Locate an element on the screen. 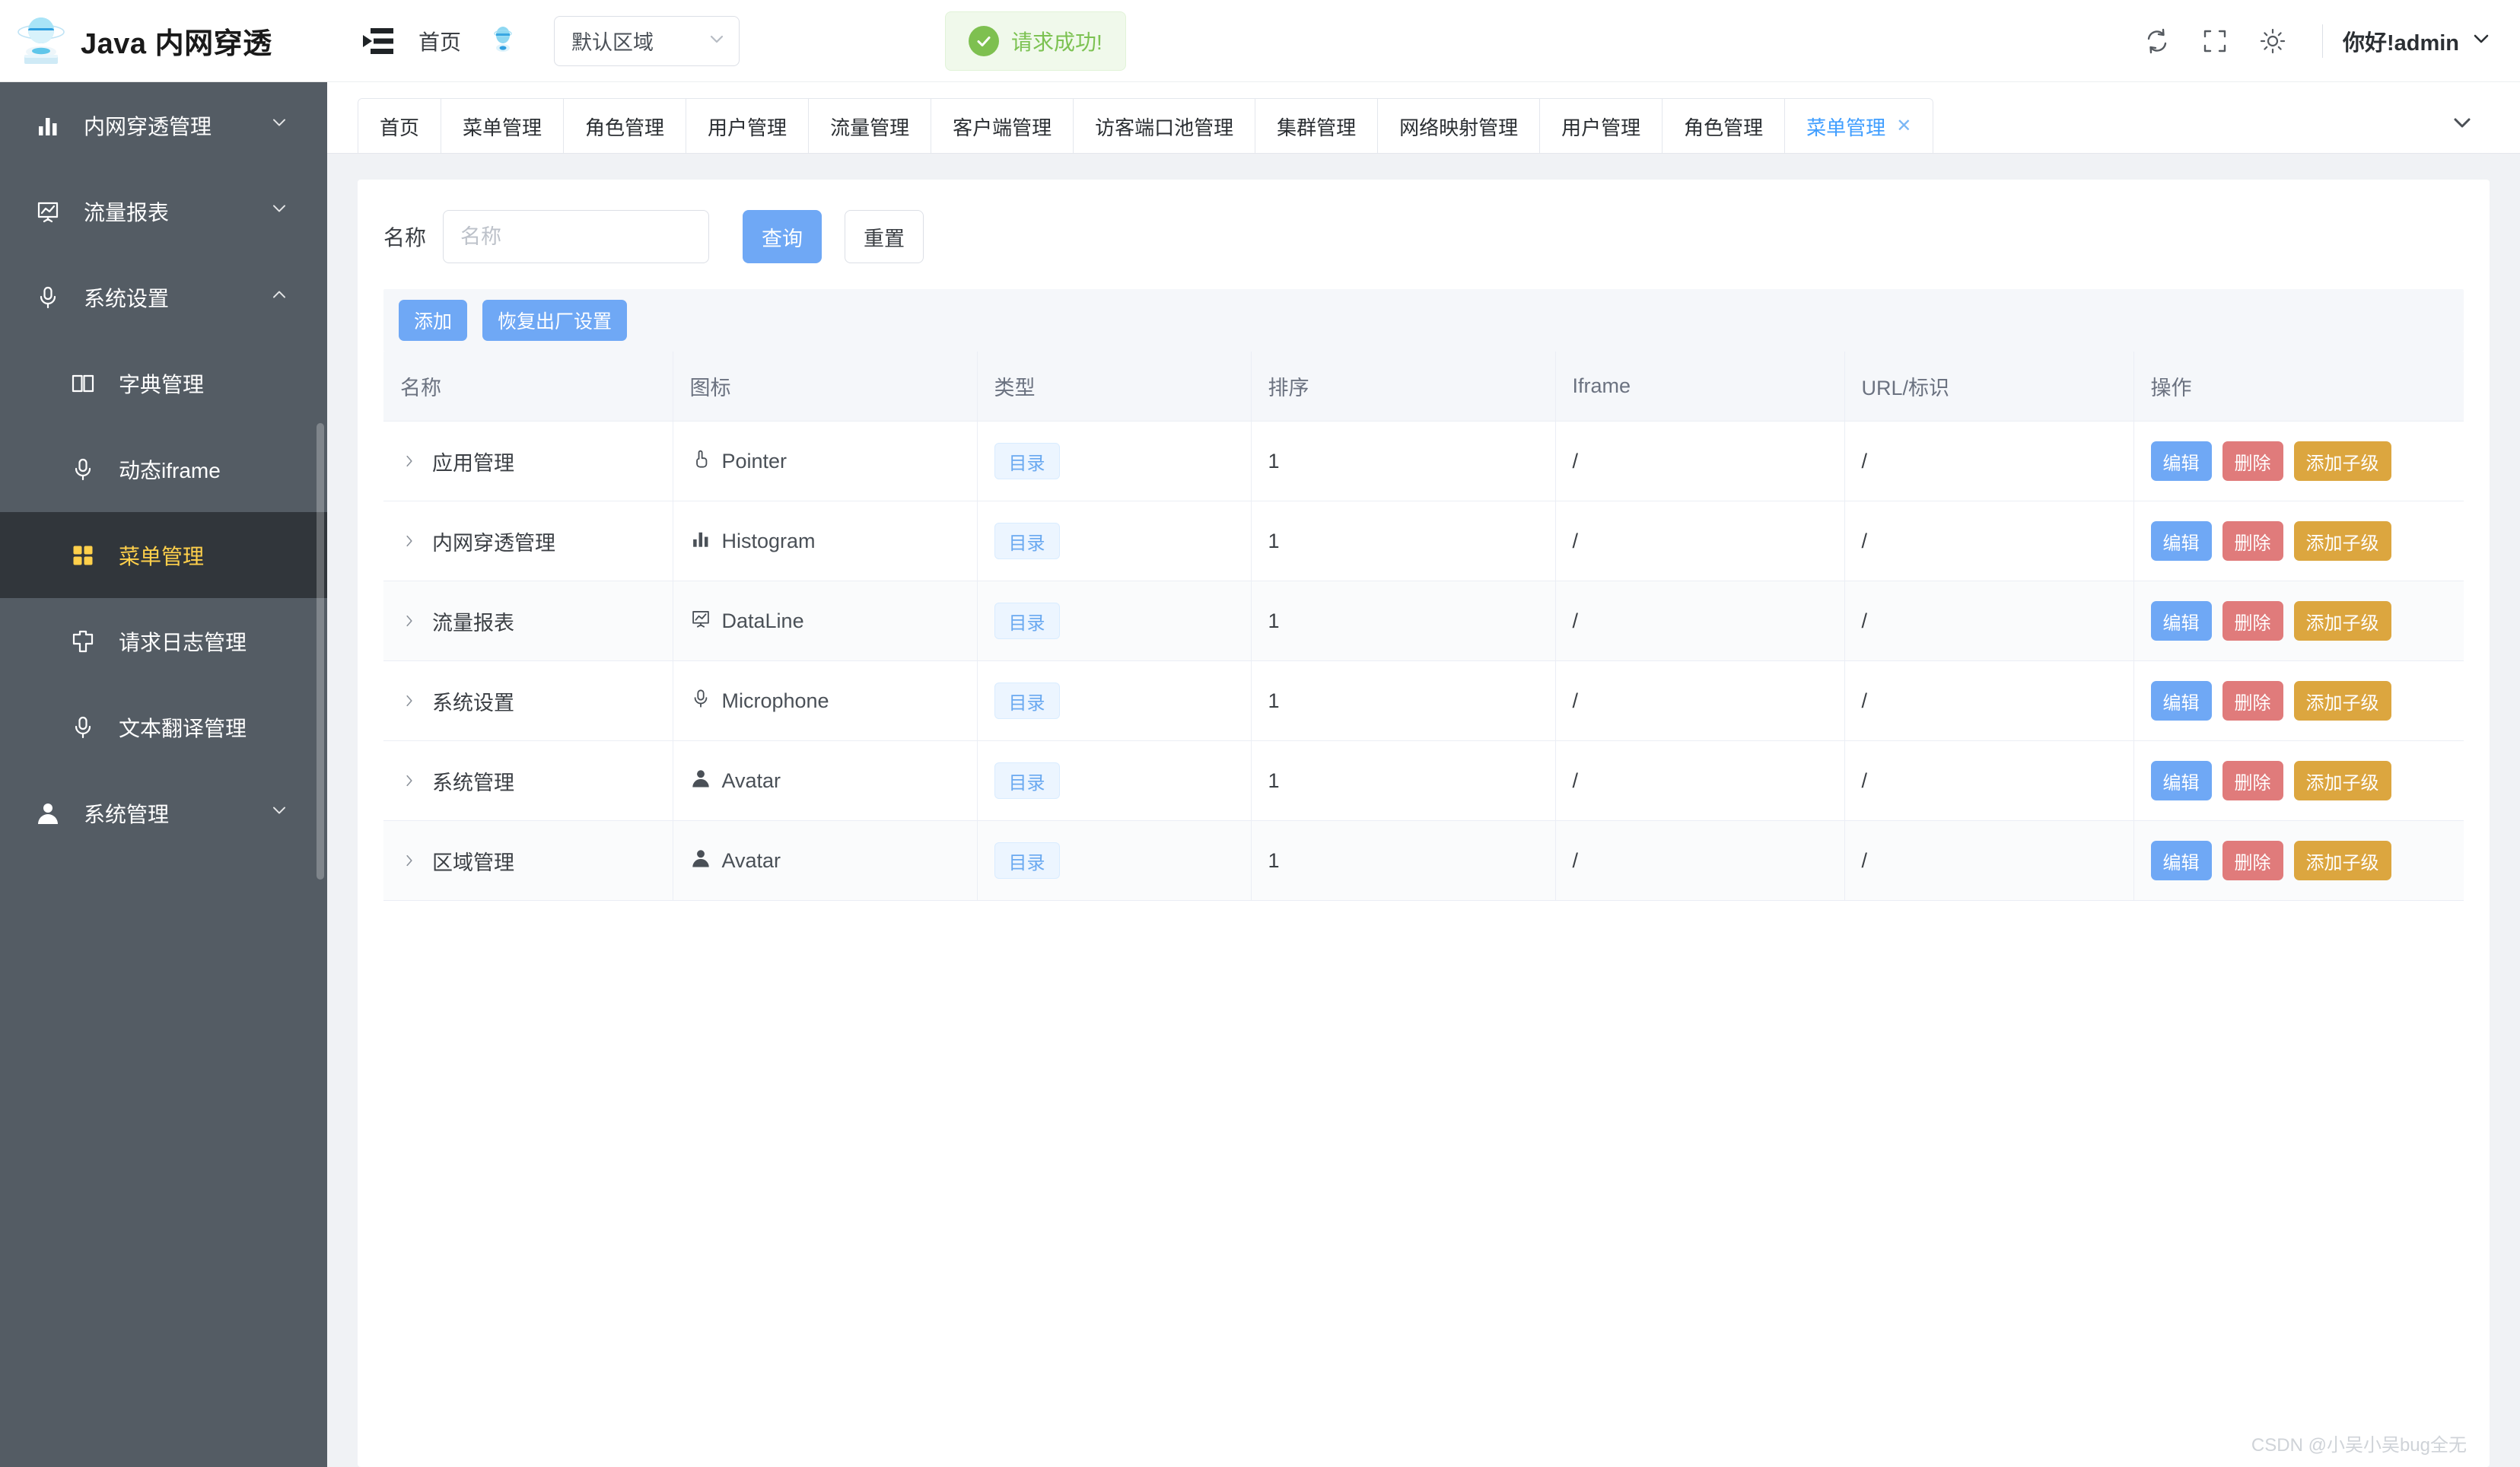 The width and height of the screenshot is (2520, 1467). grid-icon is located at coordinates (85, 555).